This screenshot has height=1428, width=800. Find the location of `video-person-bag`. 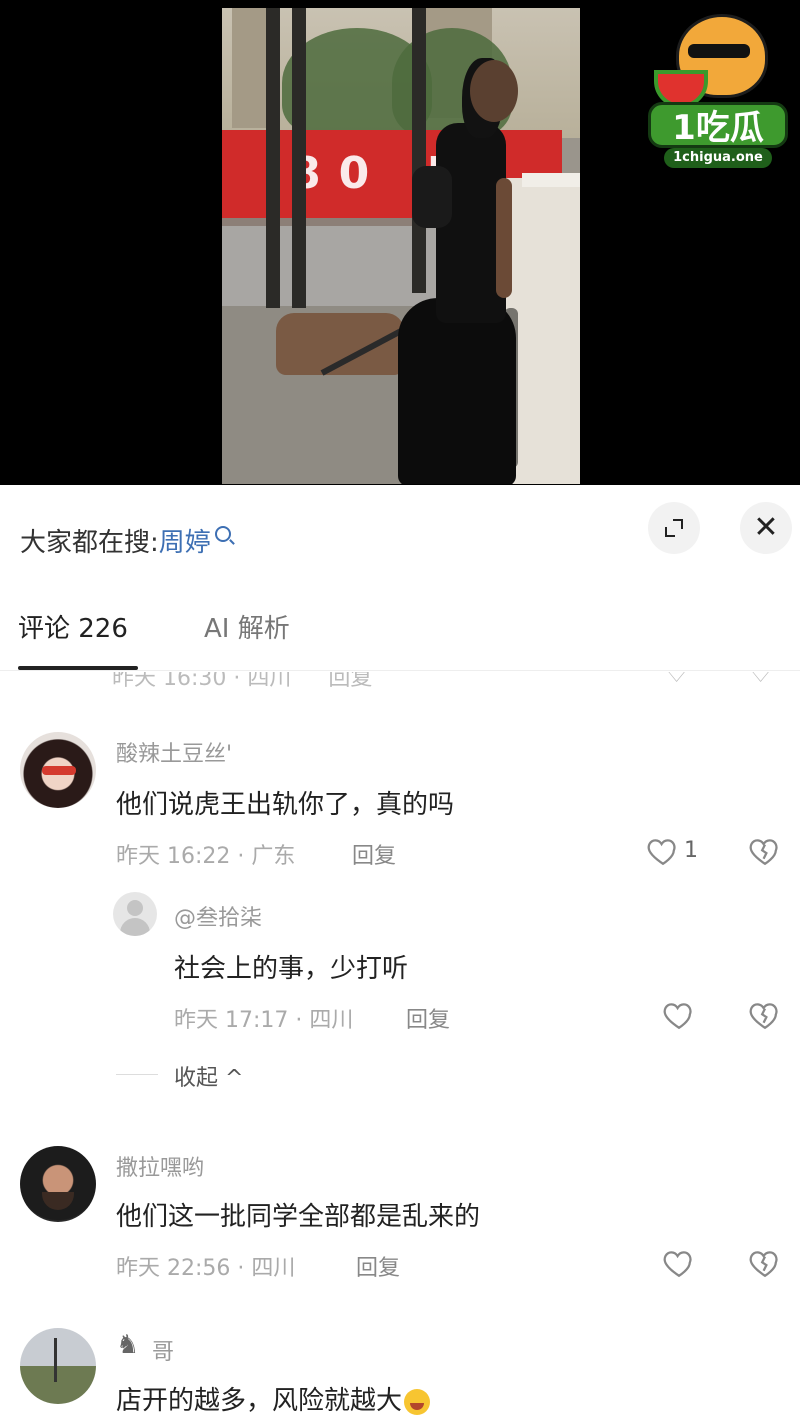

video-person-bag is located at coordinates (432, 197).